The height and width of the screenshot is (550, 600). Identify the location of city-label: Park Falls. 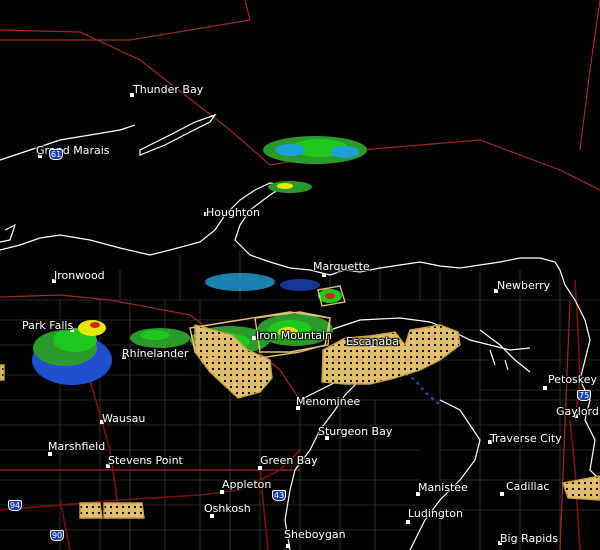
(48, 325).